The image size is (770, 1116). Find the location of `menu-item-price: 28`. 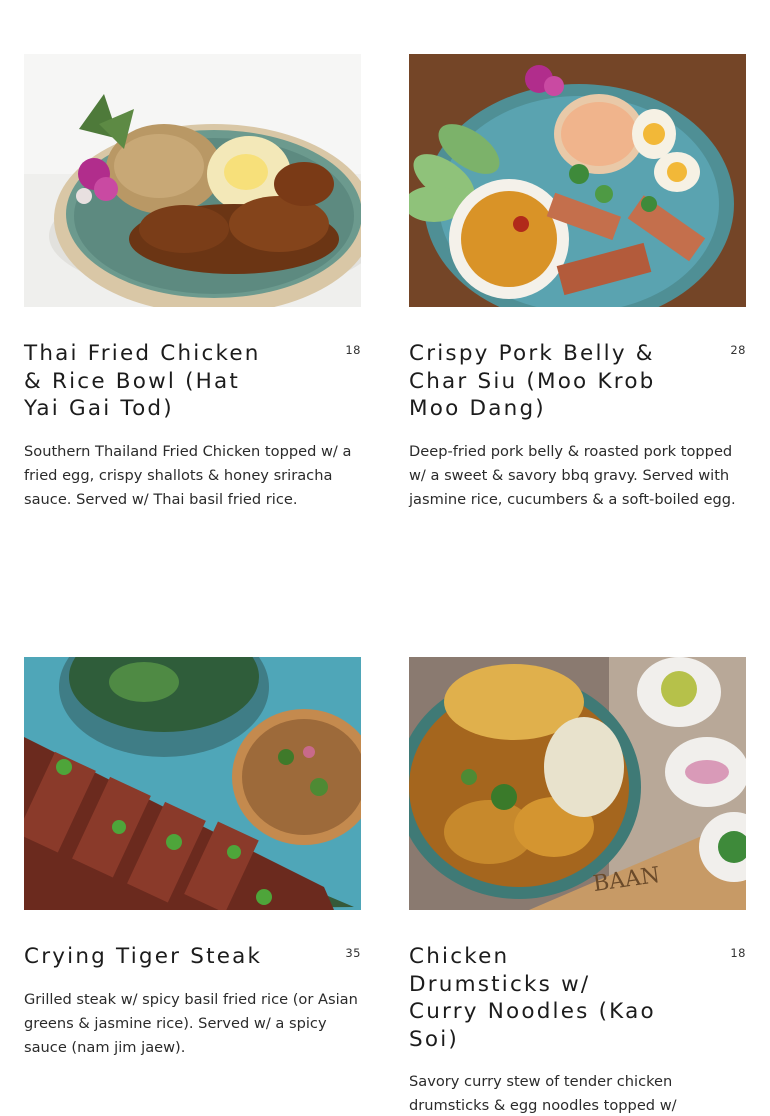

menu-item-price: 28 is located at coordinates (738, 350).